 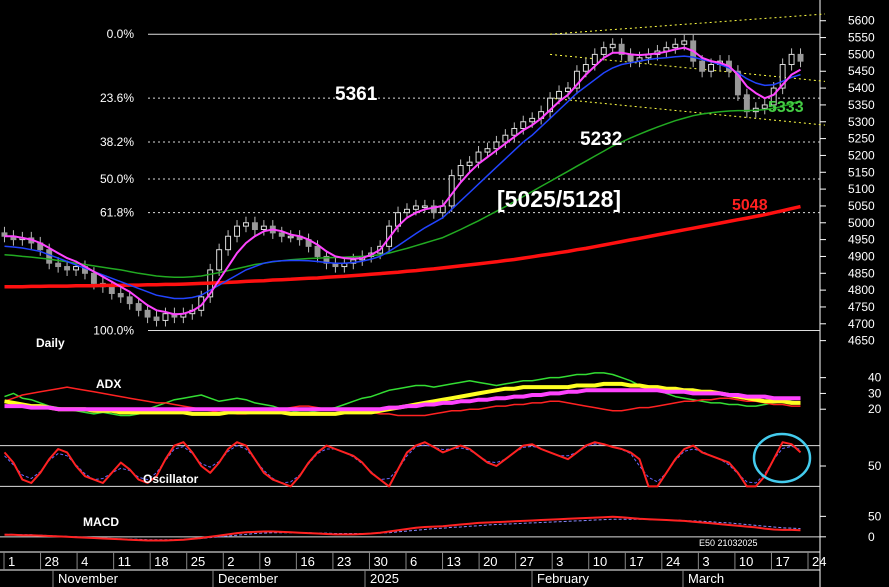 I want to click on x-tick-label: 1, so click(x=11, y=561).